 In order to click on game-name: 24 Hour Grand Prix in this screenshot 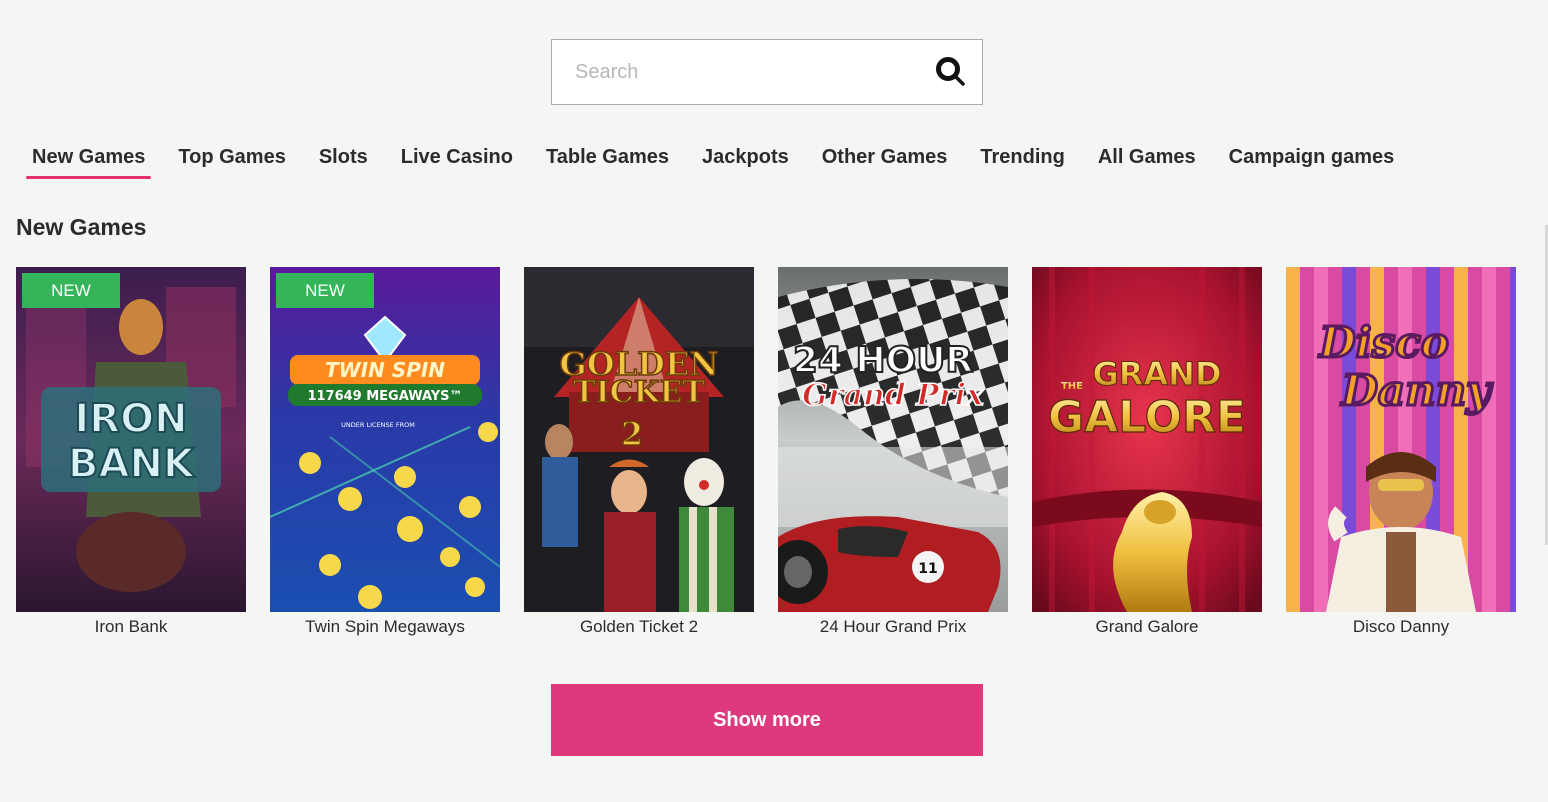, I will do `click(893, 627)`.